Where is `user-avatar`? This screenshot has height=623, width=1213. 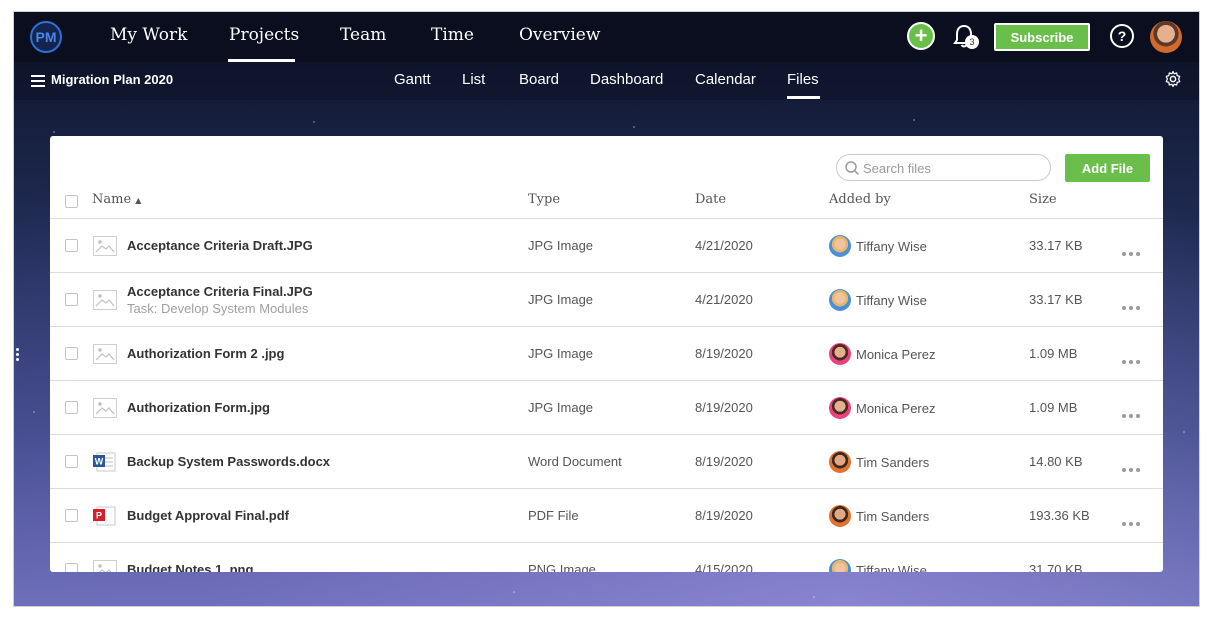 user-avatar is located at coordinates (1166, 37).